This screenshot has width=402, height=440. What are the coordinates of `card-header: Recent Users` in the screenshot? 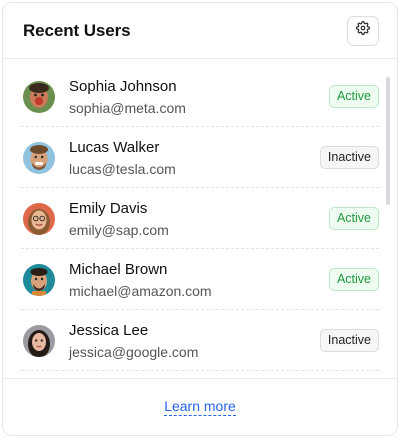 It's located at (200, 31).